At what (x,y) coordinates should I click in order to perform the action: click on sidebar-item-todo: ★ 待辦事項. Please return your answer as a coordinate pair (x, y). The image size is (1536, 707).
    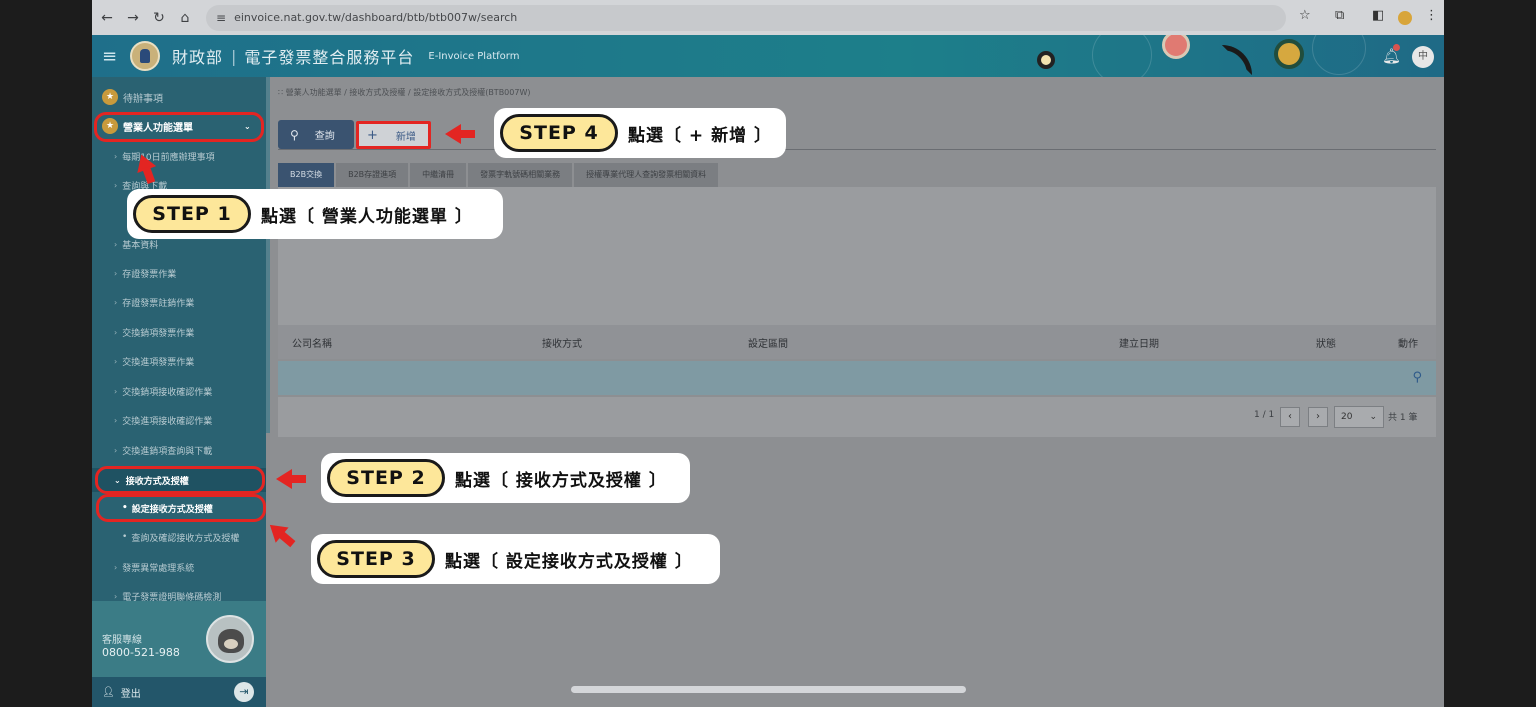
    Looking at the image, I should click on (179, 97).